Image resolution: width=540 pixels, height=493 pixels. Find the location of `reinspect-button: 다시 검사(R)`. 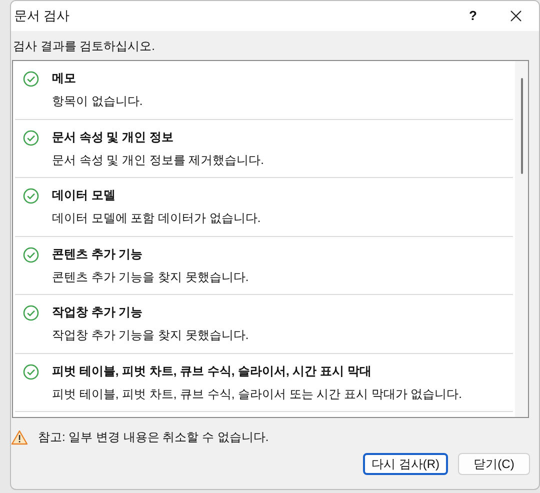

reinspect-button: 다시 검사(R) is located at coordinates (405, 464).